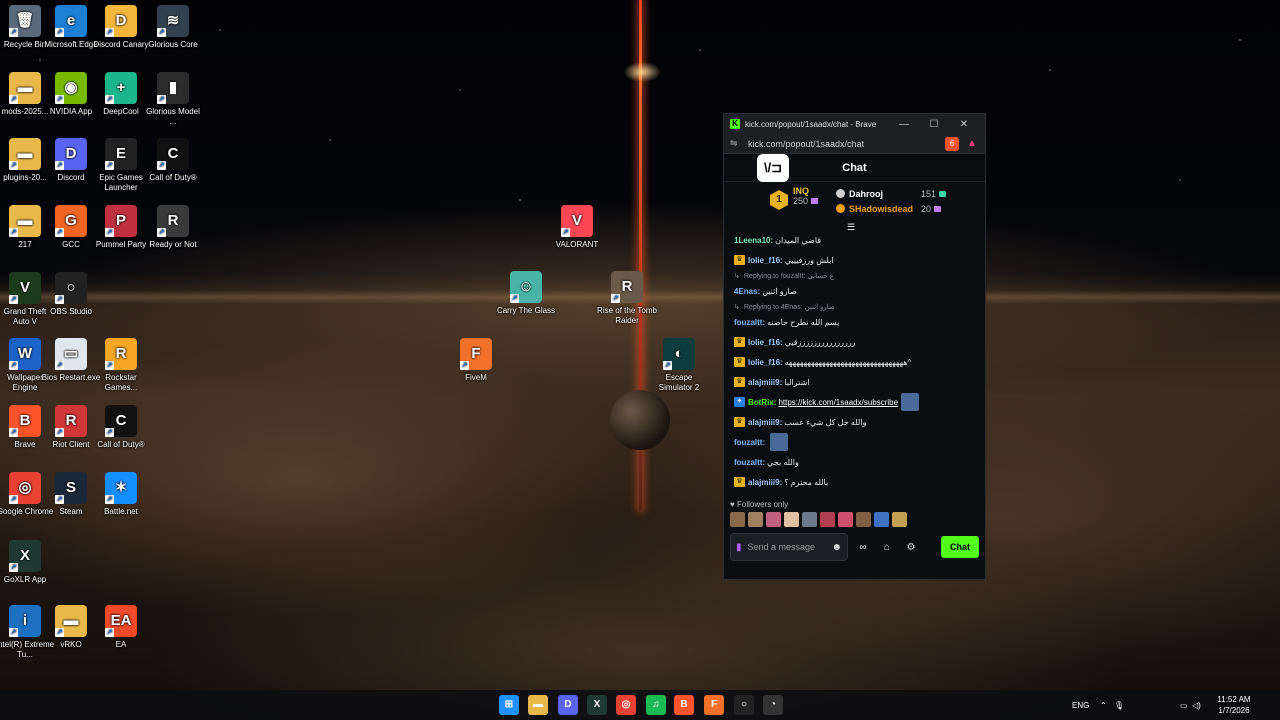  What do you see at coordinates (762, 402) in the screenshot?
I see `chat-username: BotRix:` at bounding box center [762, 402].